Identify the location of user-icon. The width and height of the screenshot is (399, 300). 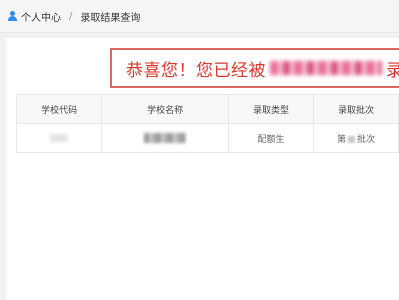
(12, 16).